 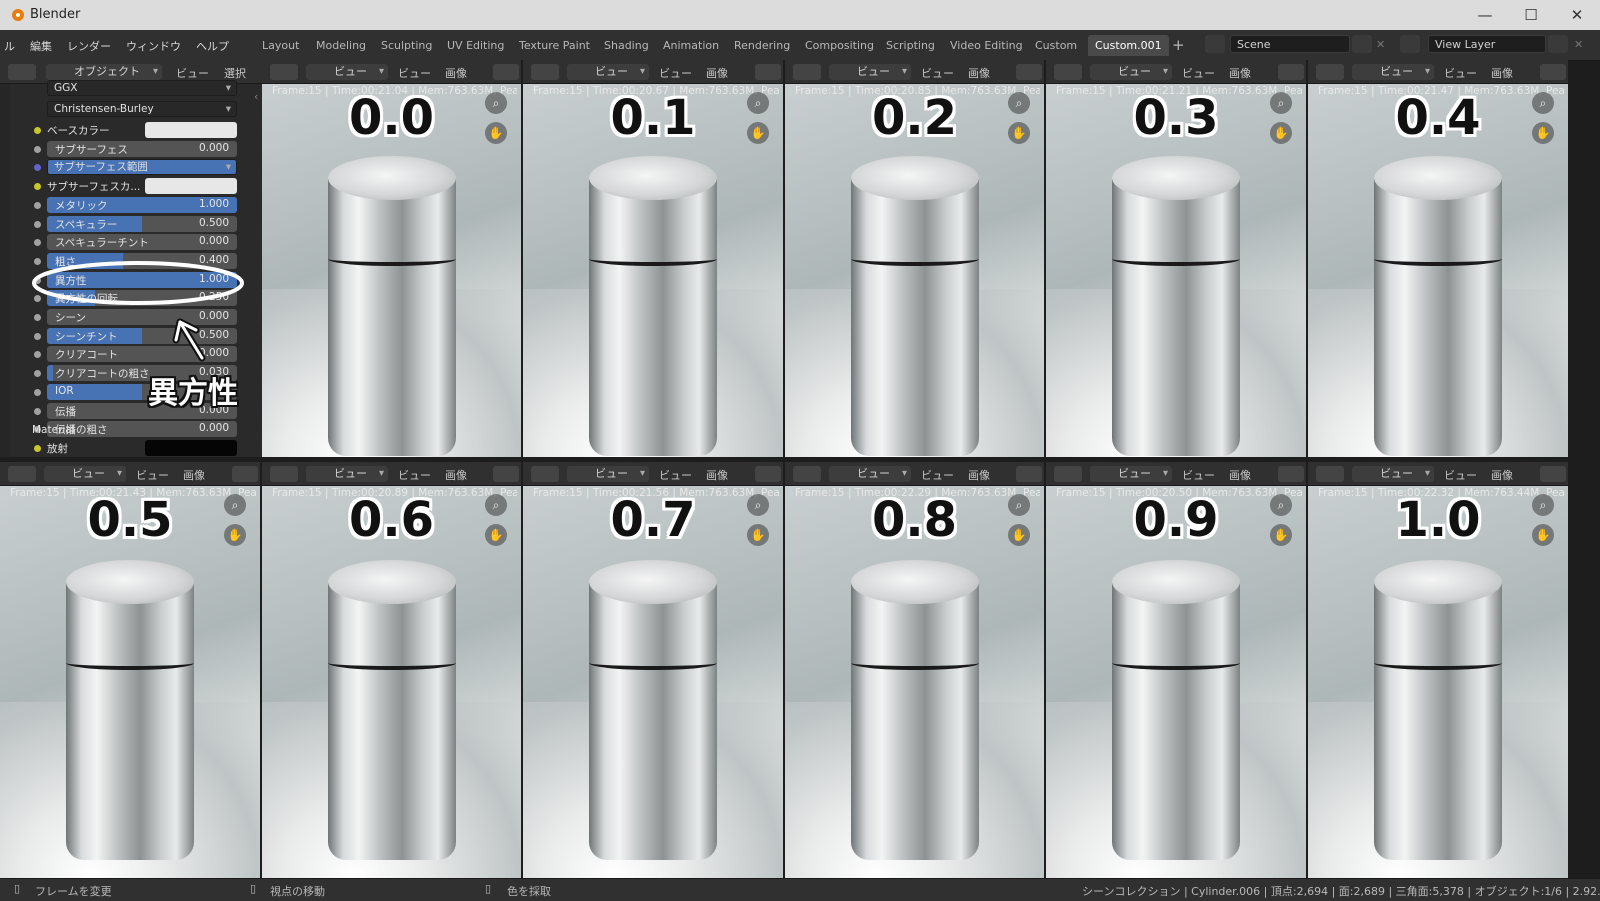 What do you see at coordinates (89, 46) in the screenshot?
I see `menu-render: レンダー` at bounding box center [89, 46].